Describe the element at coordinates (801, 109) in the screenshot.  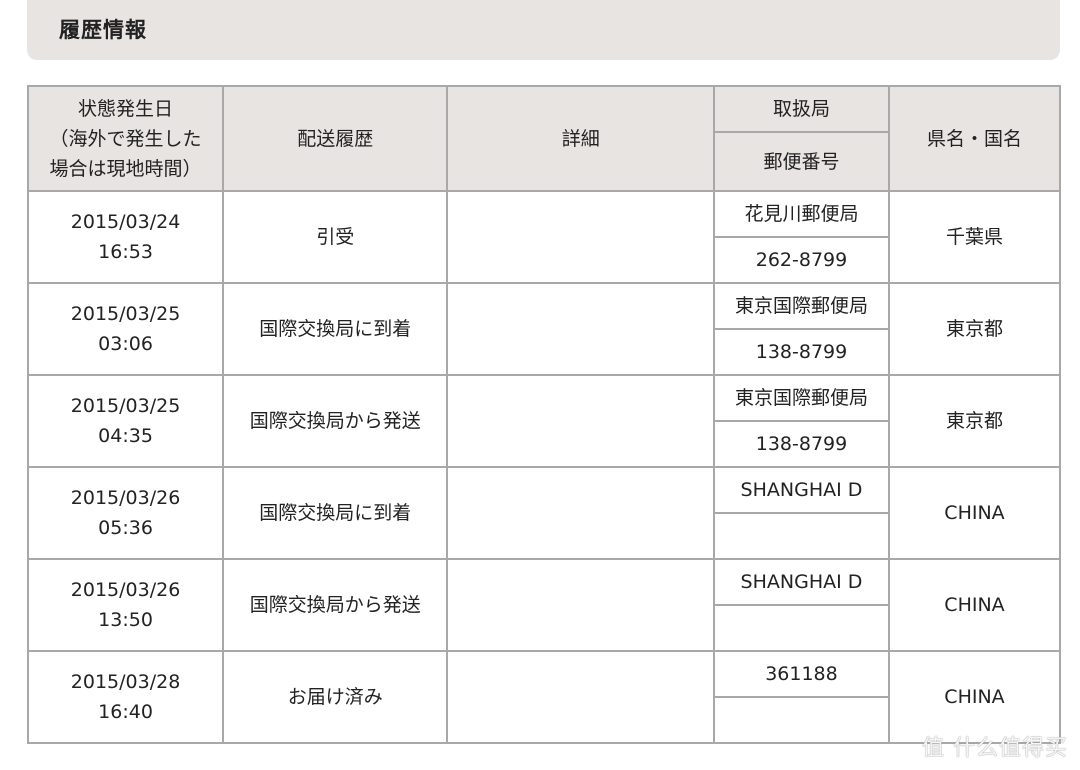
I see `header-office: 取扱局` at that location.